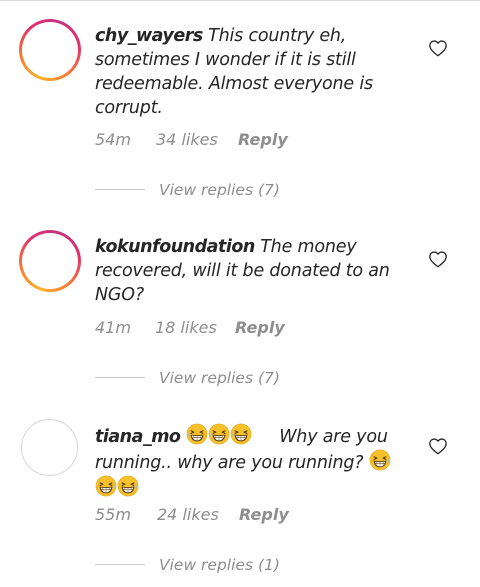 The height and width of the screenshot is (587, 480). What do you see at coordinates (113, 514) in the screenshot?
I see `comment-time: 55m` at bounding box center [113, 514].